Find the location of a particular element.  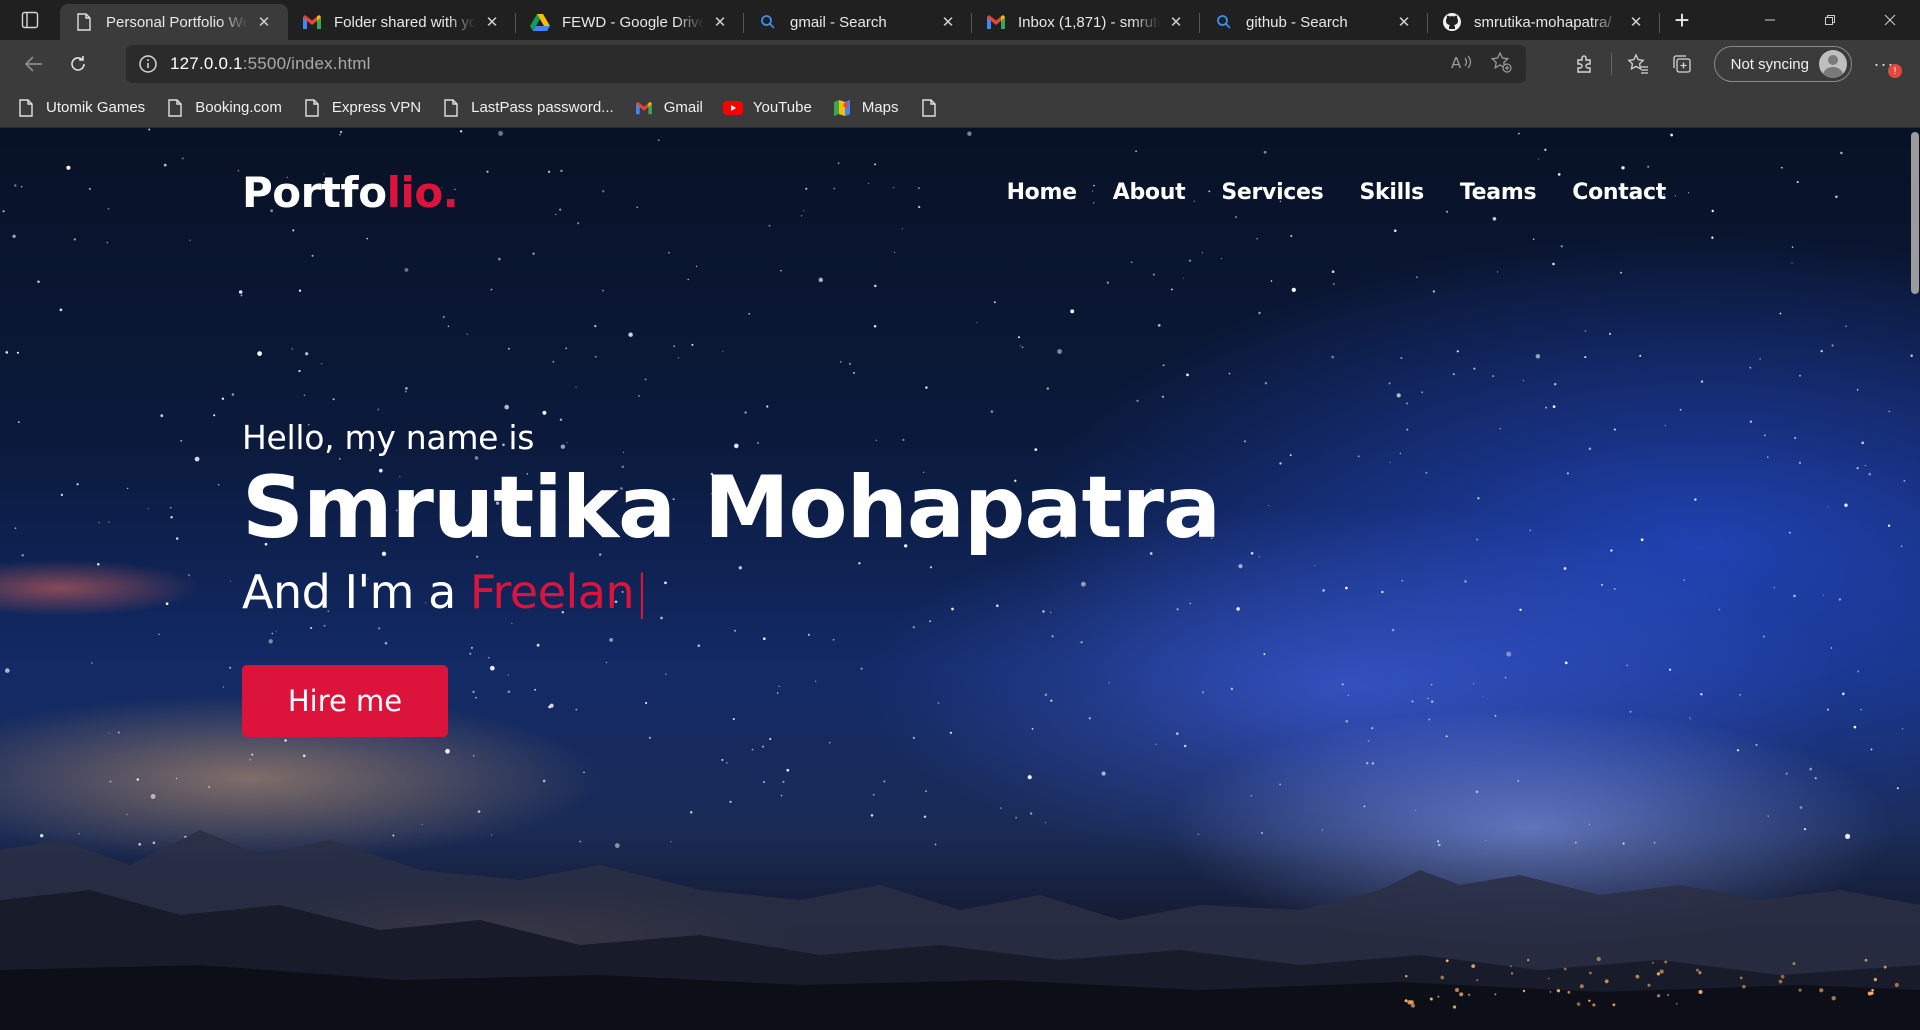

nav-teams: Teams is located at coordinates (1498, 192).